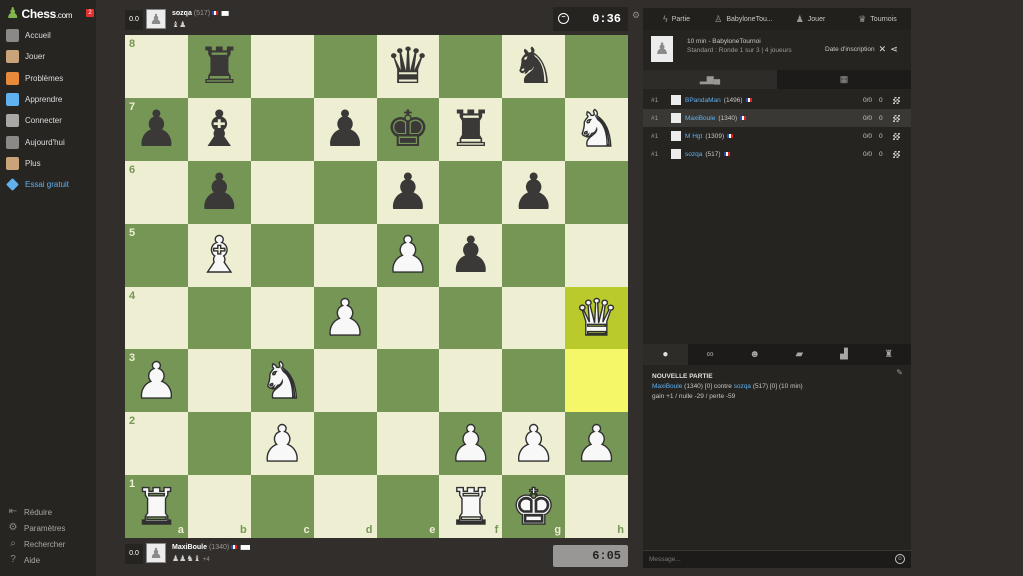  Describe the element at coordinates (754, 354) in the screenshot. I see `tab-friends: ☻` at that location.